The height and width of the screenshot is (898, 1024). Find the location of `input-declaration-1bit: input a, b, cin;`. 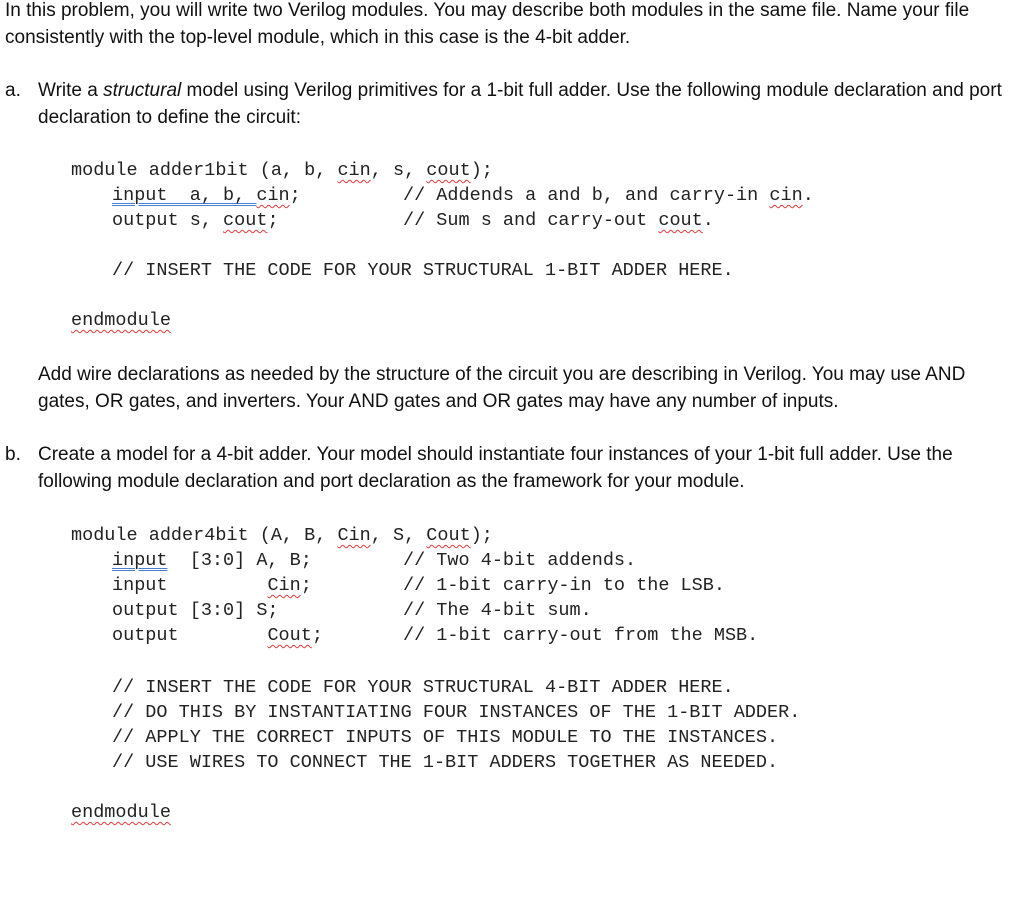

input-declaration-1bit: input a, b, cin; is located at coordinates (206, 195).